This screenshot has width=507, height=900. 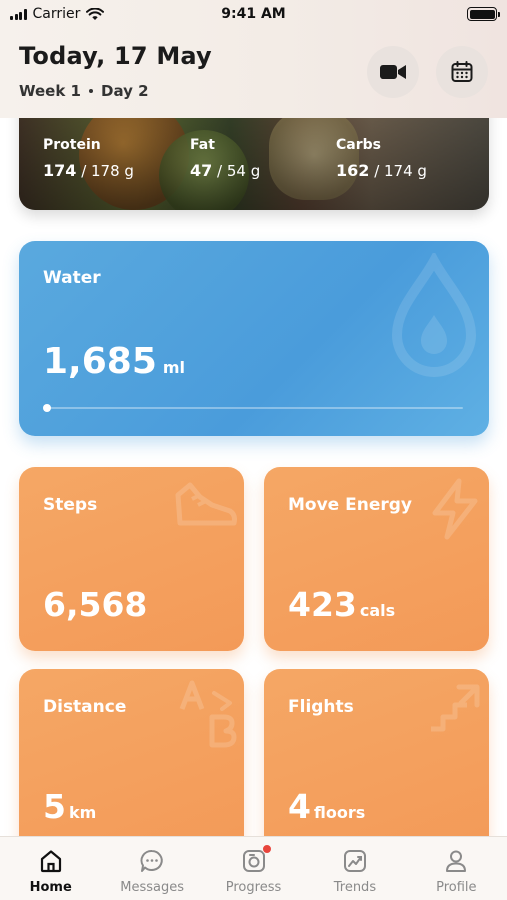 What do you see at coordinates (47, 408) in the screenshot?
I see `water-progress-knob` at bounding box center [47, 408].